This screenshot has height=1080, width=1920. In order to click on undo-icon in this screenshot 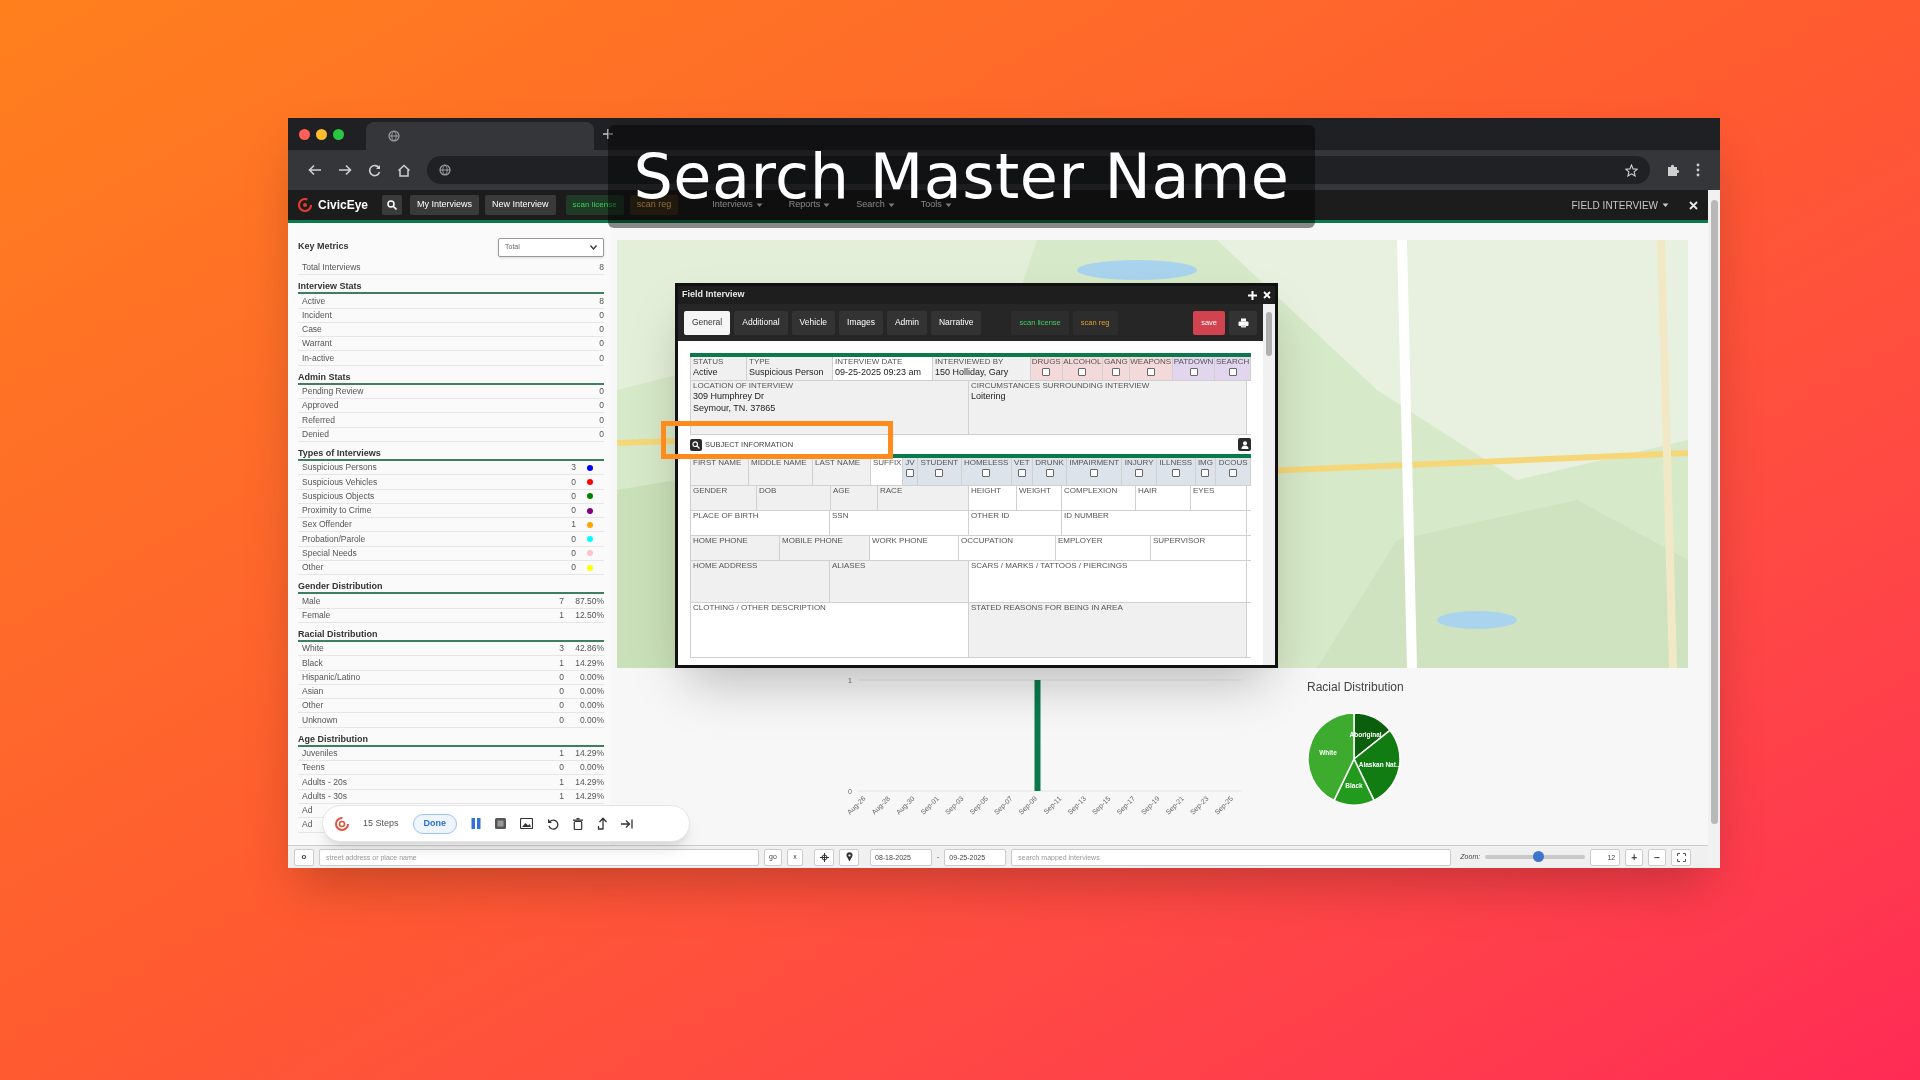, I will do `click(553, 823)`.